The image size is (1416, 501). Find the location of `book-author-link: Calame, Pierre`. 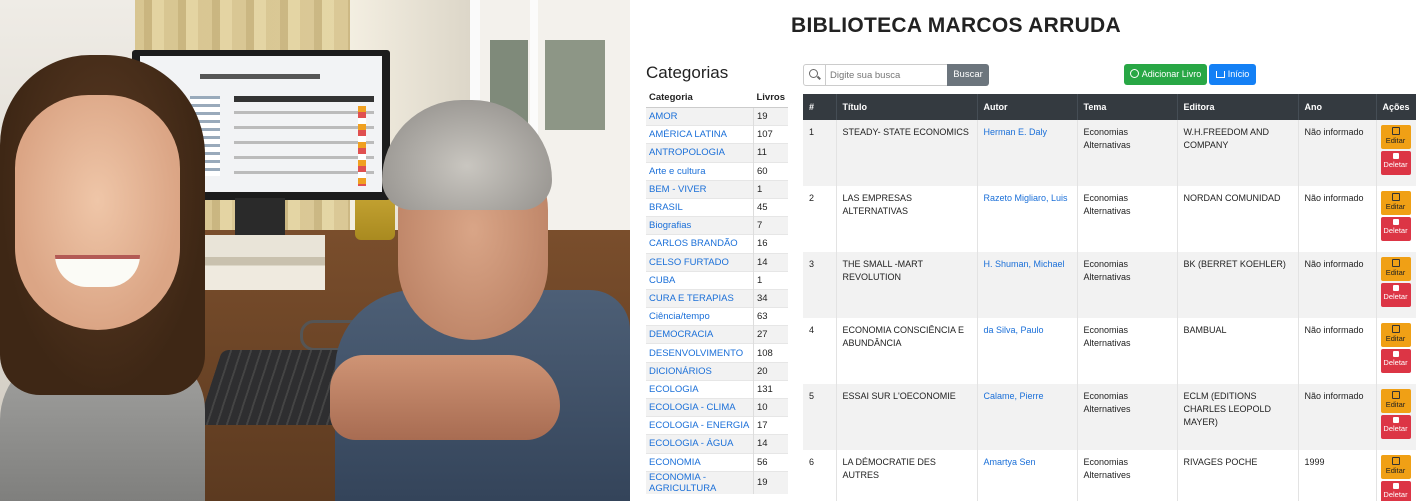

book-author-link: Calame, Pierre is located at coordinates (1027, 417).